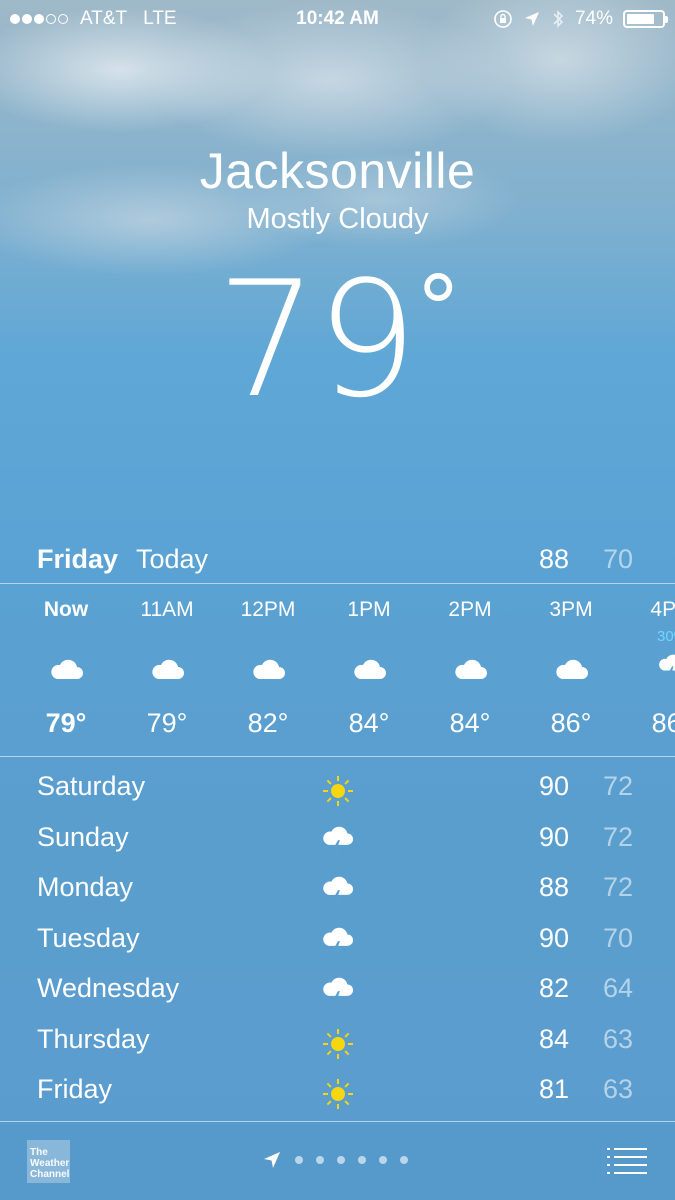  I want to click on daily-forecast-row: Monday 88 72, so click(337, 891).